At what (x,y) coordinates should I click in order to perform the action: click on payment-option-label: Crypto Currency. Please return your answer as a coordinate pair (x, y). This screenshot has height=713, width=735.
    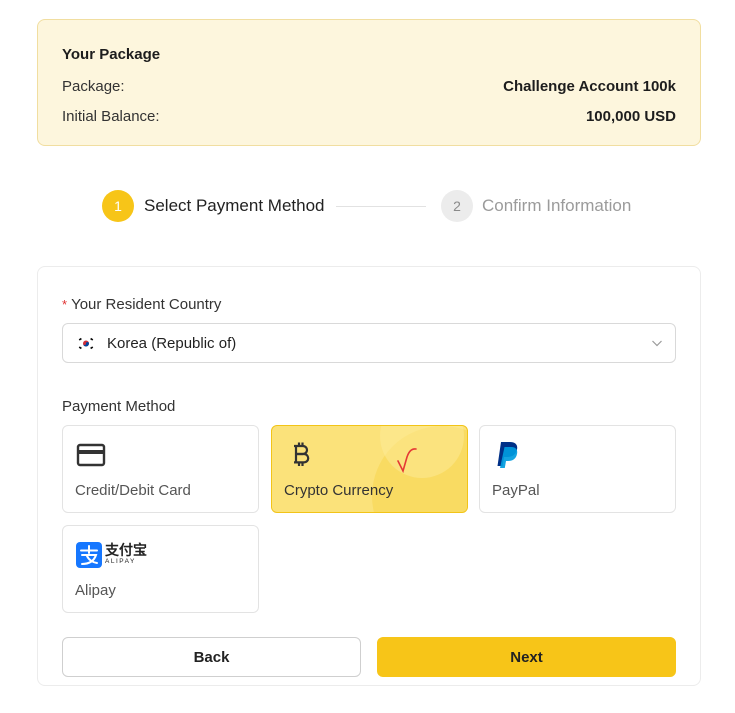
    Looking at the image, I should click on (339, 490).